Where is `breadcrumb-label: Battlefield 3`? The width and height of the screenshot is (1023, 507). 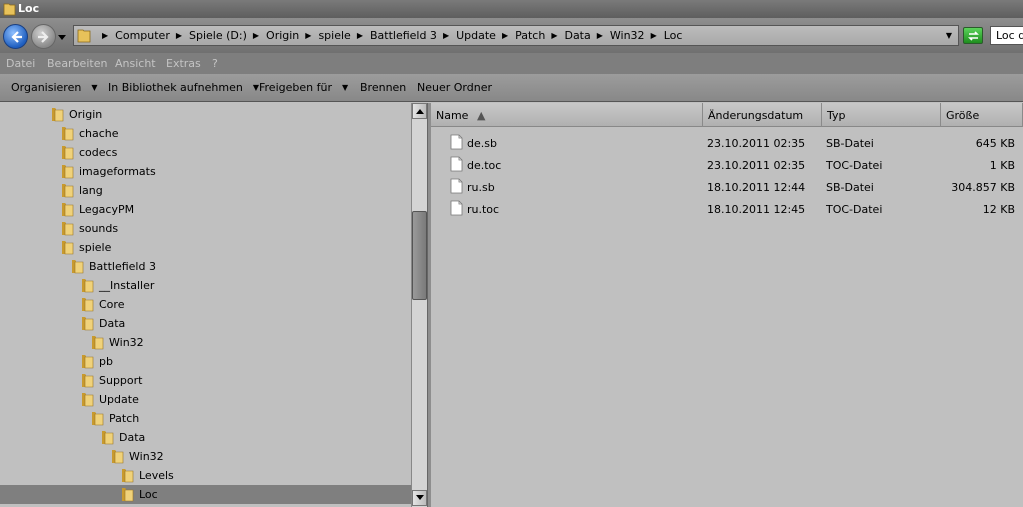
breadcrumb-label: Battlefield 3 is located at coordinates (403, 35).